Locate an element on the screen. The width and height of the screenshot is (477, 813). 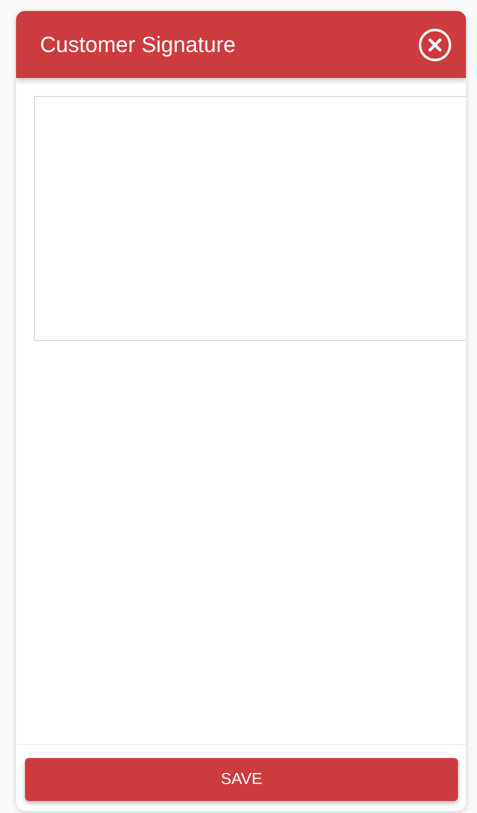
close-button is located at coordinates (435, 45).